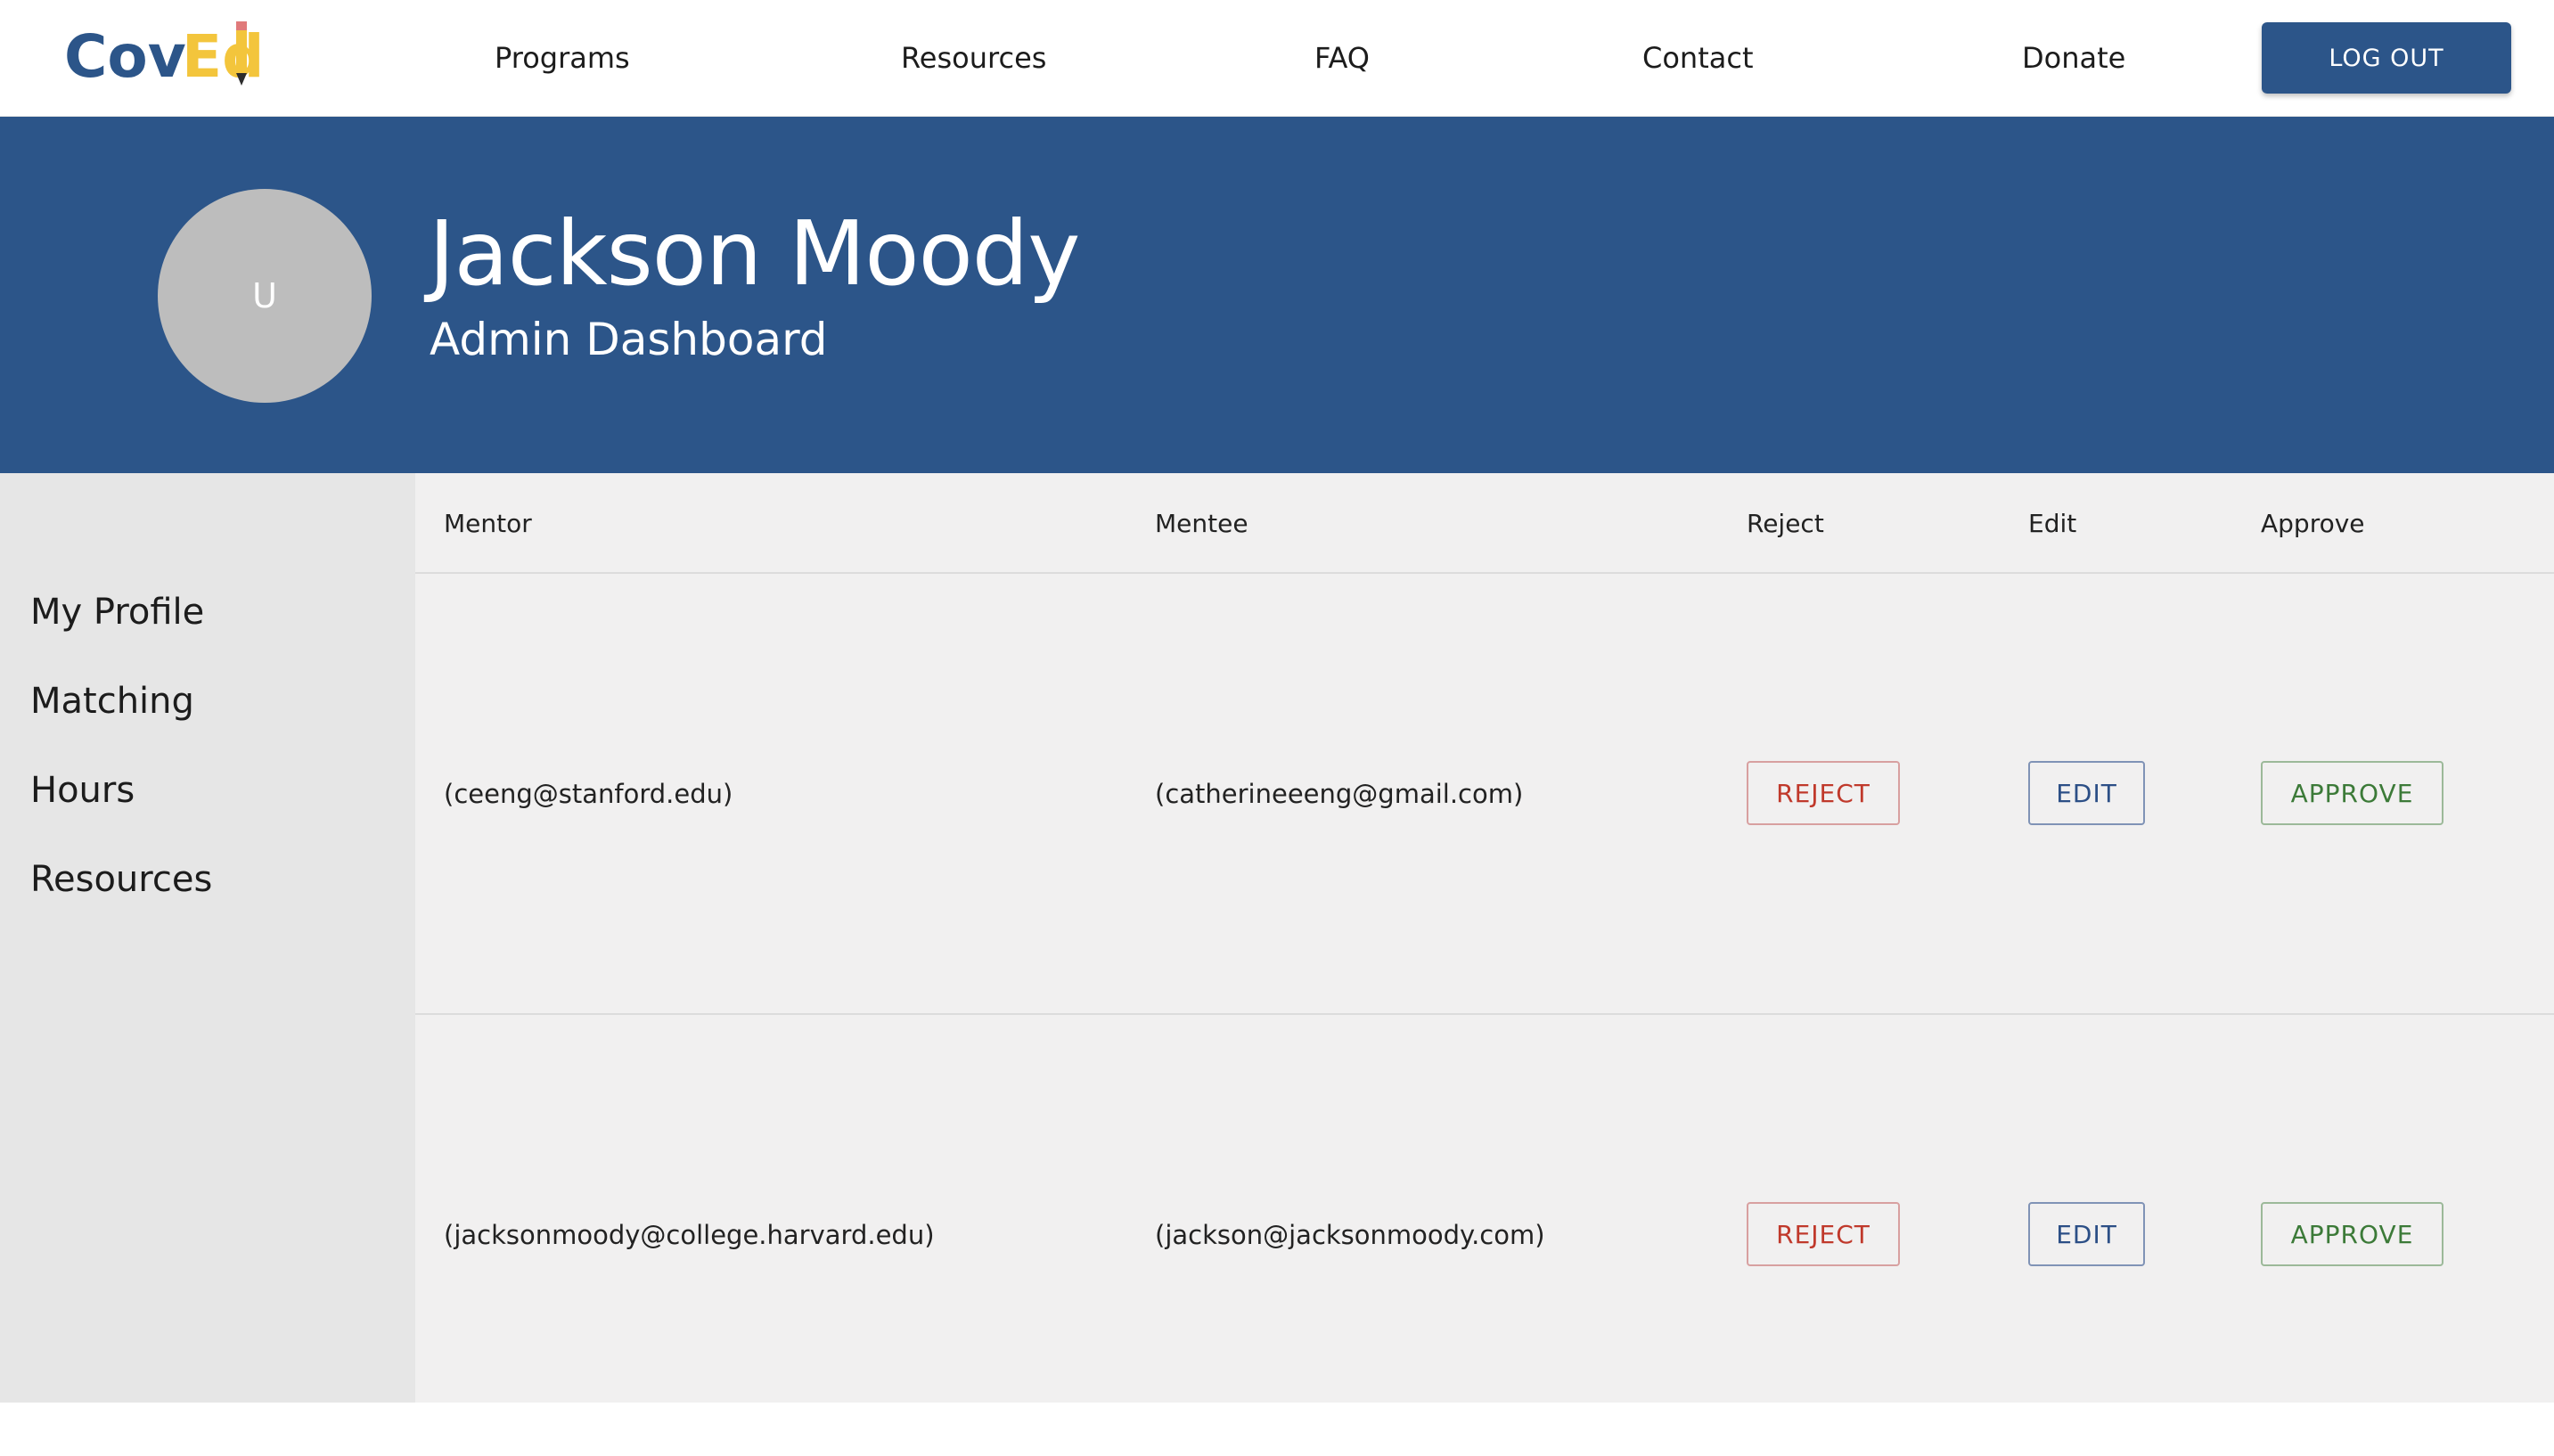 The height and width of the screenshot is (1456, 2554). I want to click on column-header-reject: Reject, so click(1785, 523).